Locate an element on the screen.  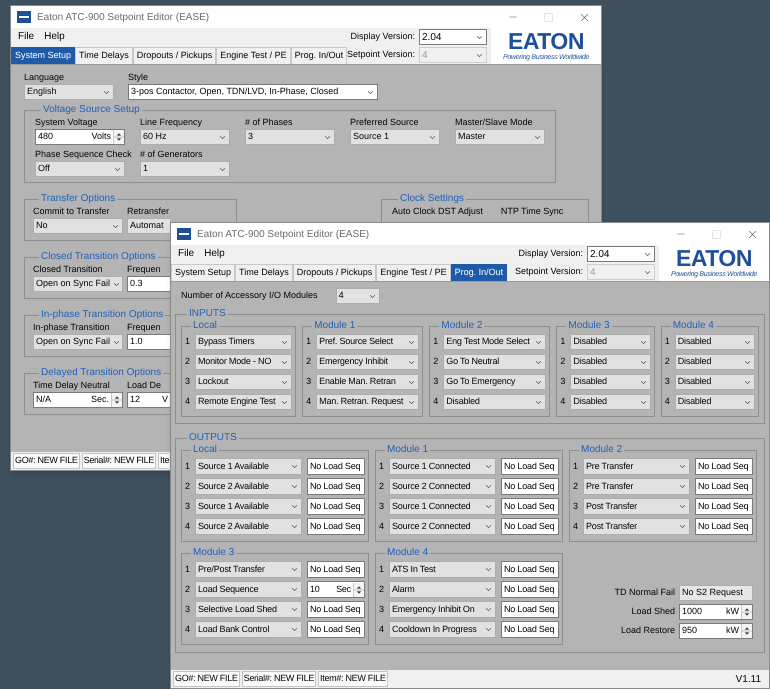
text-field: 0.3 is located at coordinates (148, 284).